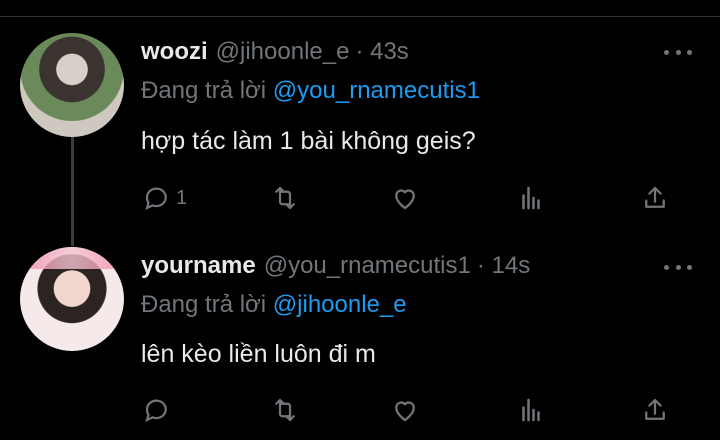 The image size is (720, 440). What do you see at coordinates (340, 304) in the screenshot?
I see `mention-link: @jihoonle_e` at bounding box center [340, 304].